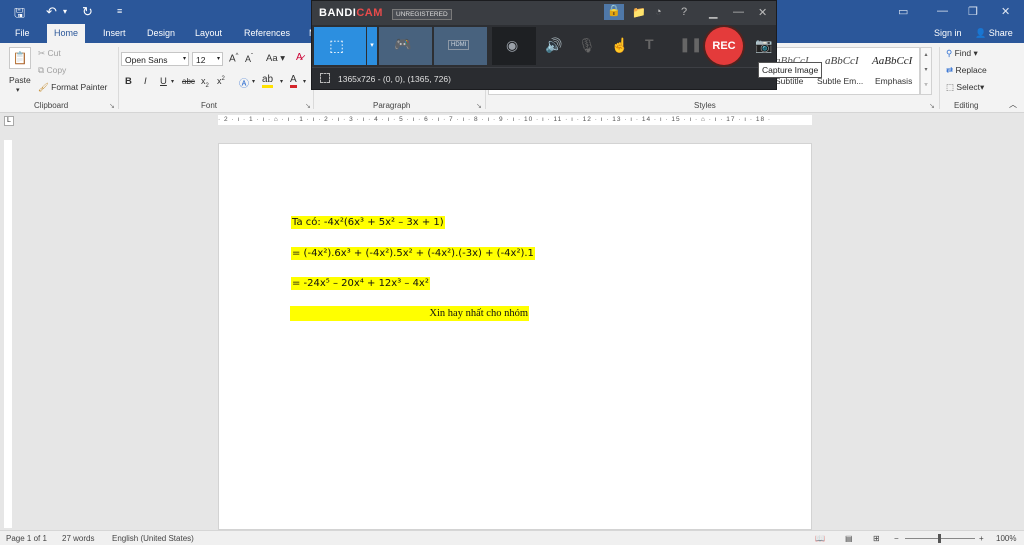 This screenshot has width=1024, height=545. I want to click on tab-insert: Insert, so click(114, 33).